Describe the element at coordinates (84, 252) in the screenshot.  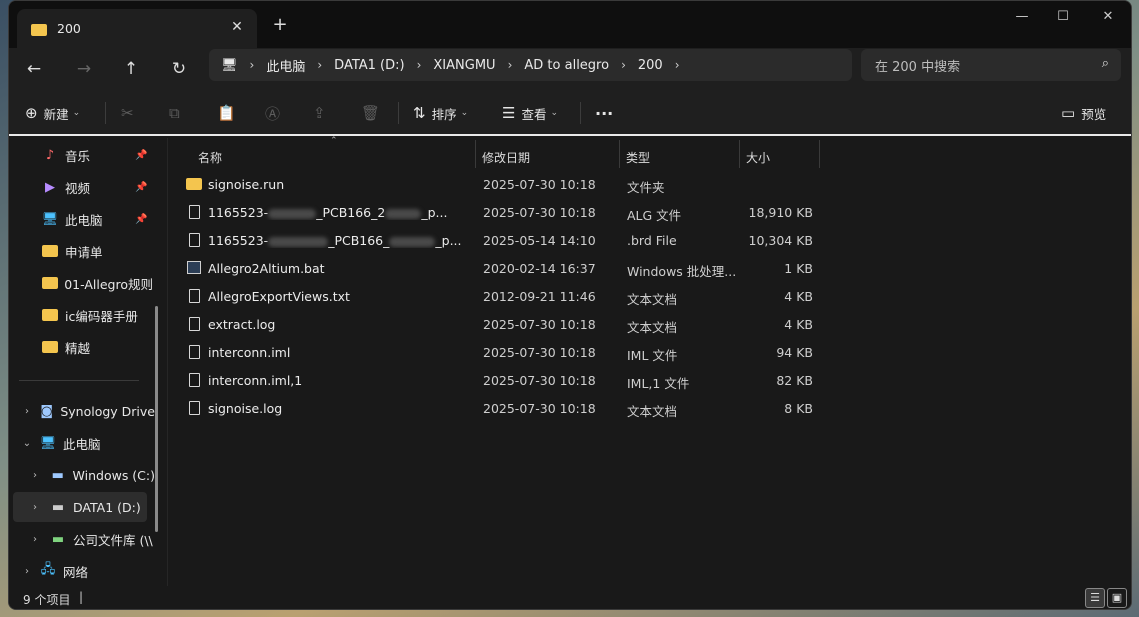
I see `sidebar-item-label: 申请单` at that location.